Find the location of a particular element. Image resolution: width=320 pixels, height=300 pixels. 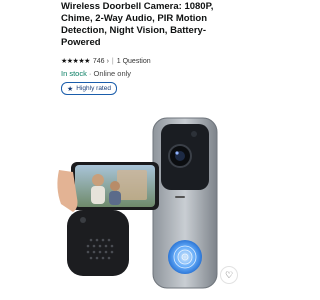

availability-text: · Online only is located at coordinates (109, 73).